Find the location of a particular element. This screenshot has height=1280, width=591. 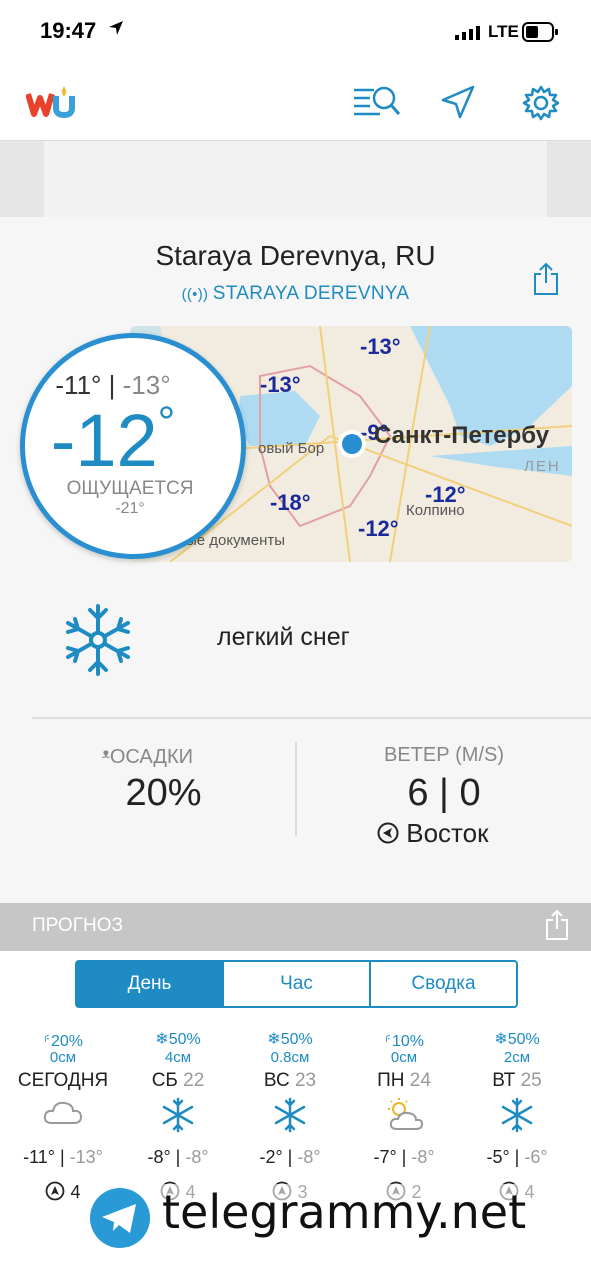

day-name-text: СБ is located at coordinates (164, 1080).